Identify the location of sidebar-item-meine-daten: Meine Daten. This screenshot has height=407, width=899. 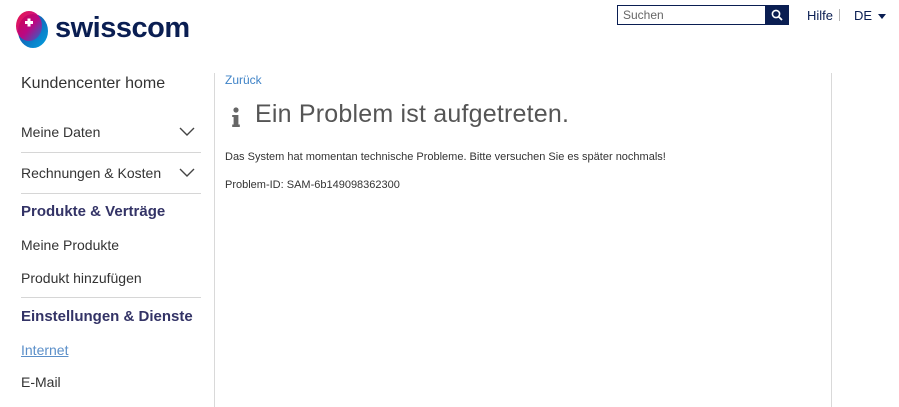
(60, 132).